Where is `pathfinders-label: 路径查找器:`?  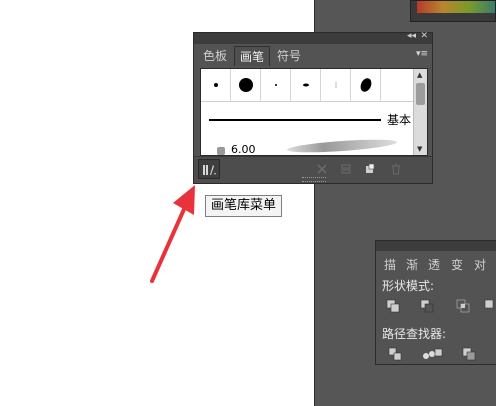
pathfinders-label: 路径查找器: is located at coordinates (414, 334).